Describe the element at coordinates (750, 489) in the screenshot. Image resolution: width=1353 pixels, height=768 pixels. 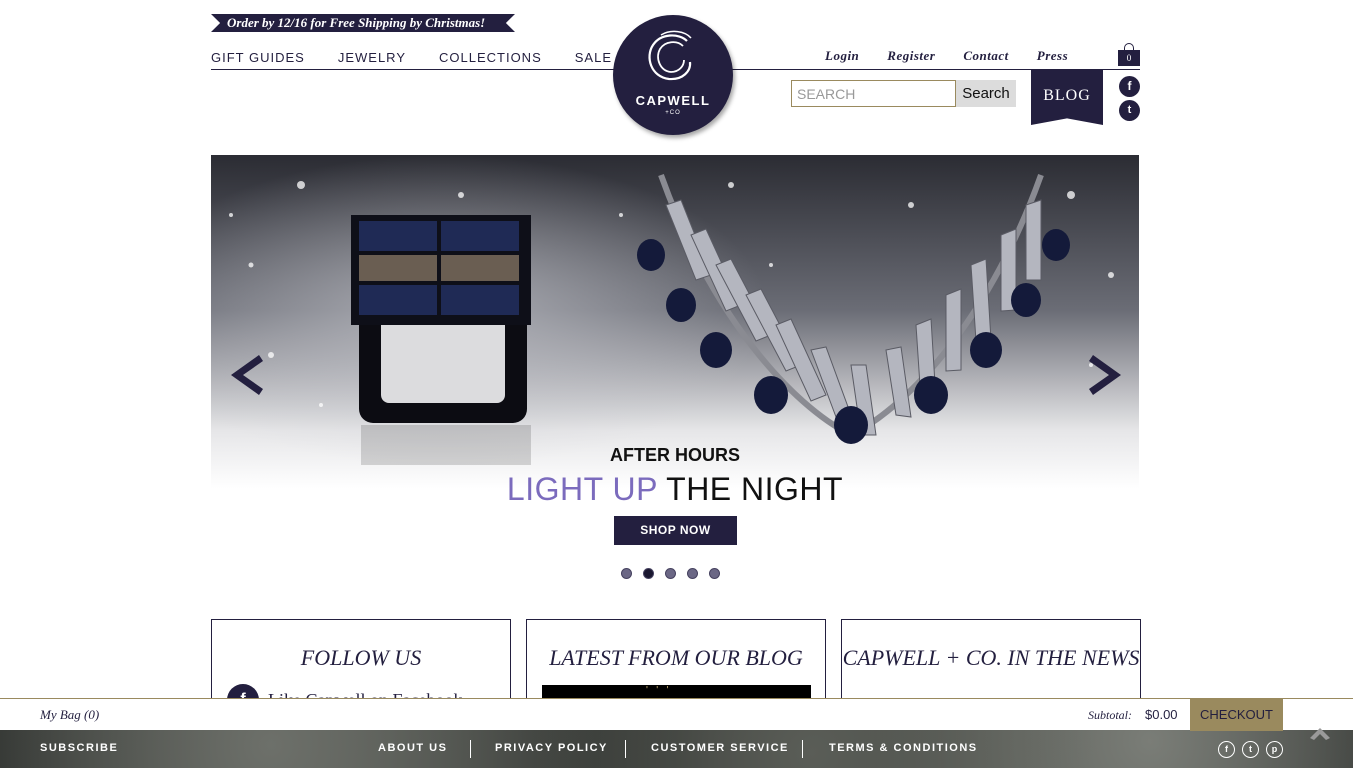
I see `hero-title-rest: THE NIGHT` at that location.